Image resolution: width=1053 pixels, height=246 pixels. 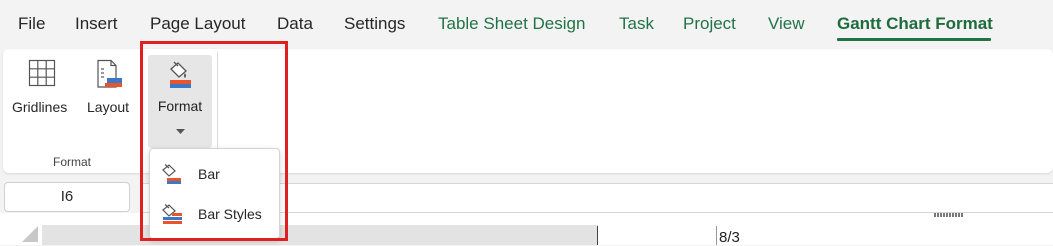 What do you see at coordinates (320, 235) in the screenshot?
I see `column-header-strip` at bounding box center [320, 235].